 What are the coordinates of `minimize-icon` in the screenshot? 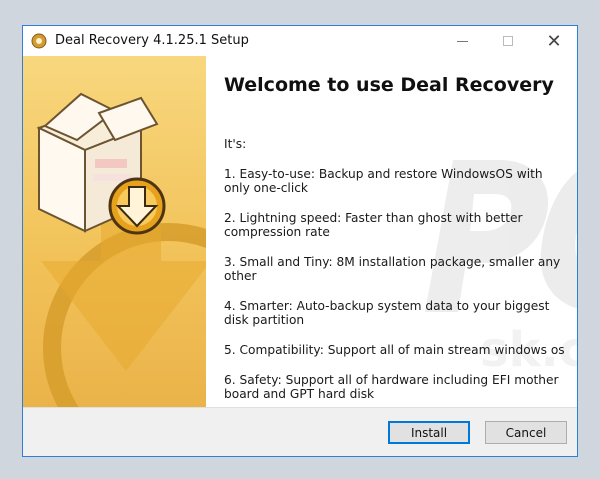 It's located at (462, 41).